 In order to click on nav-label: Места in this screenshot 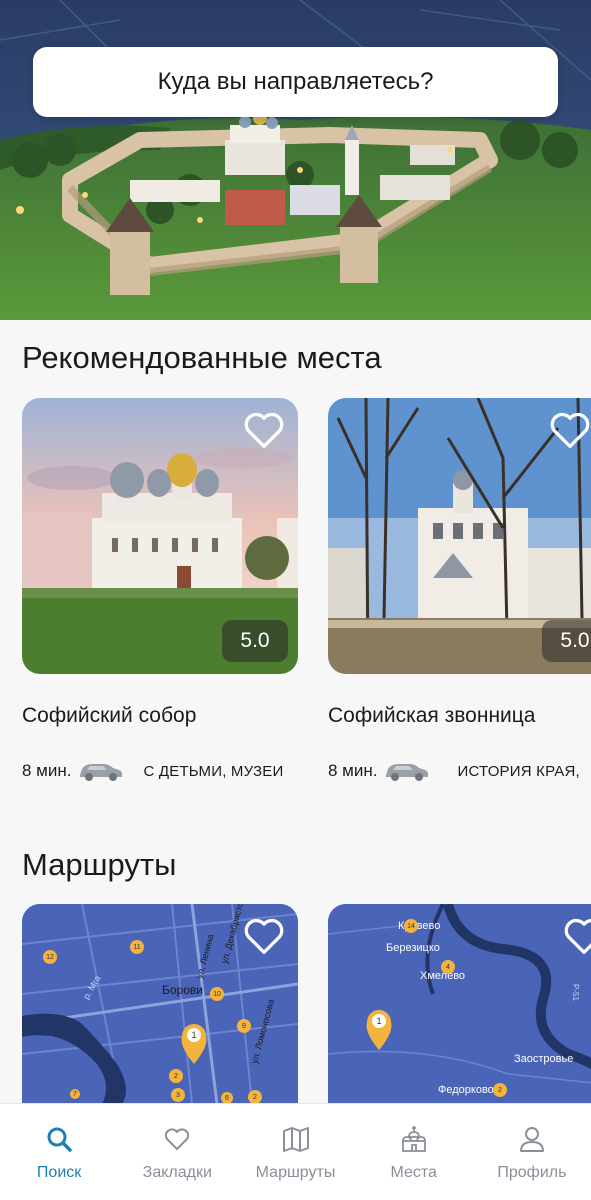, I will do `click(413, 1172)`.